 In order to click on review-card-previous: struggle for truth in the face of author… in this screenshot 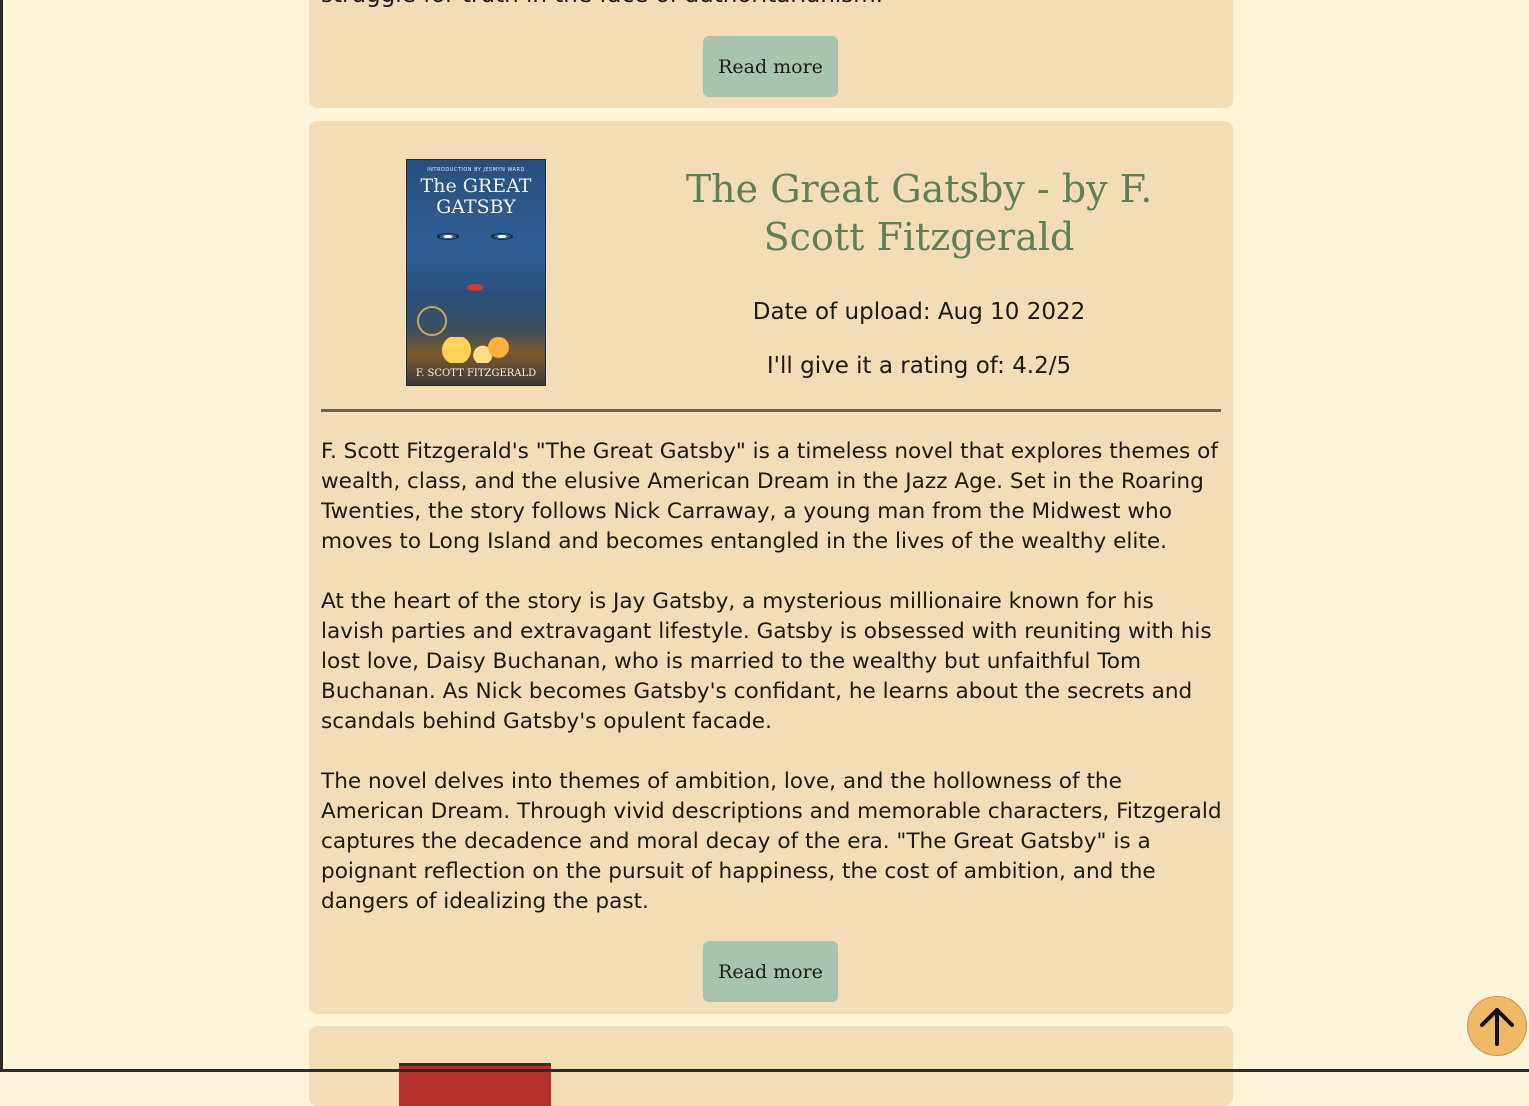, I will do `click(771, 54)`.